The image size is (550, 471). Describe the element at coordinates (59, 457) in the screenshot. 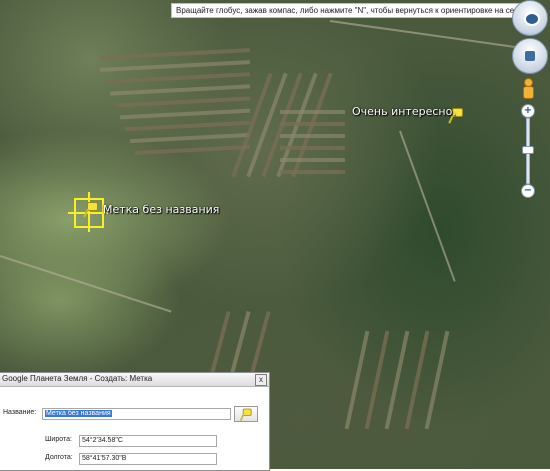

I see `longitude-label: Долгота:` at that location.